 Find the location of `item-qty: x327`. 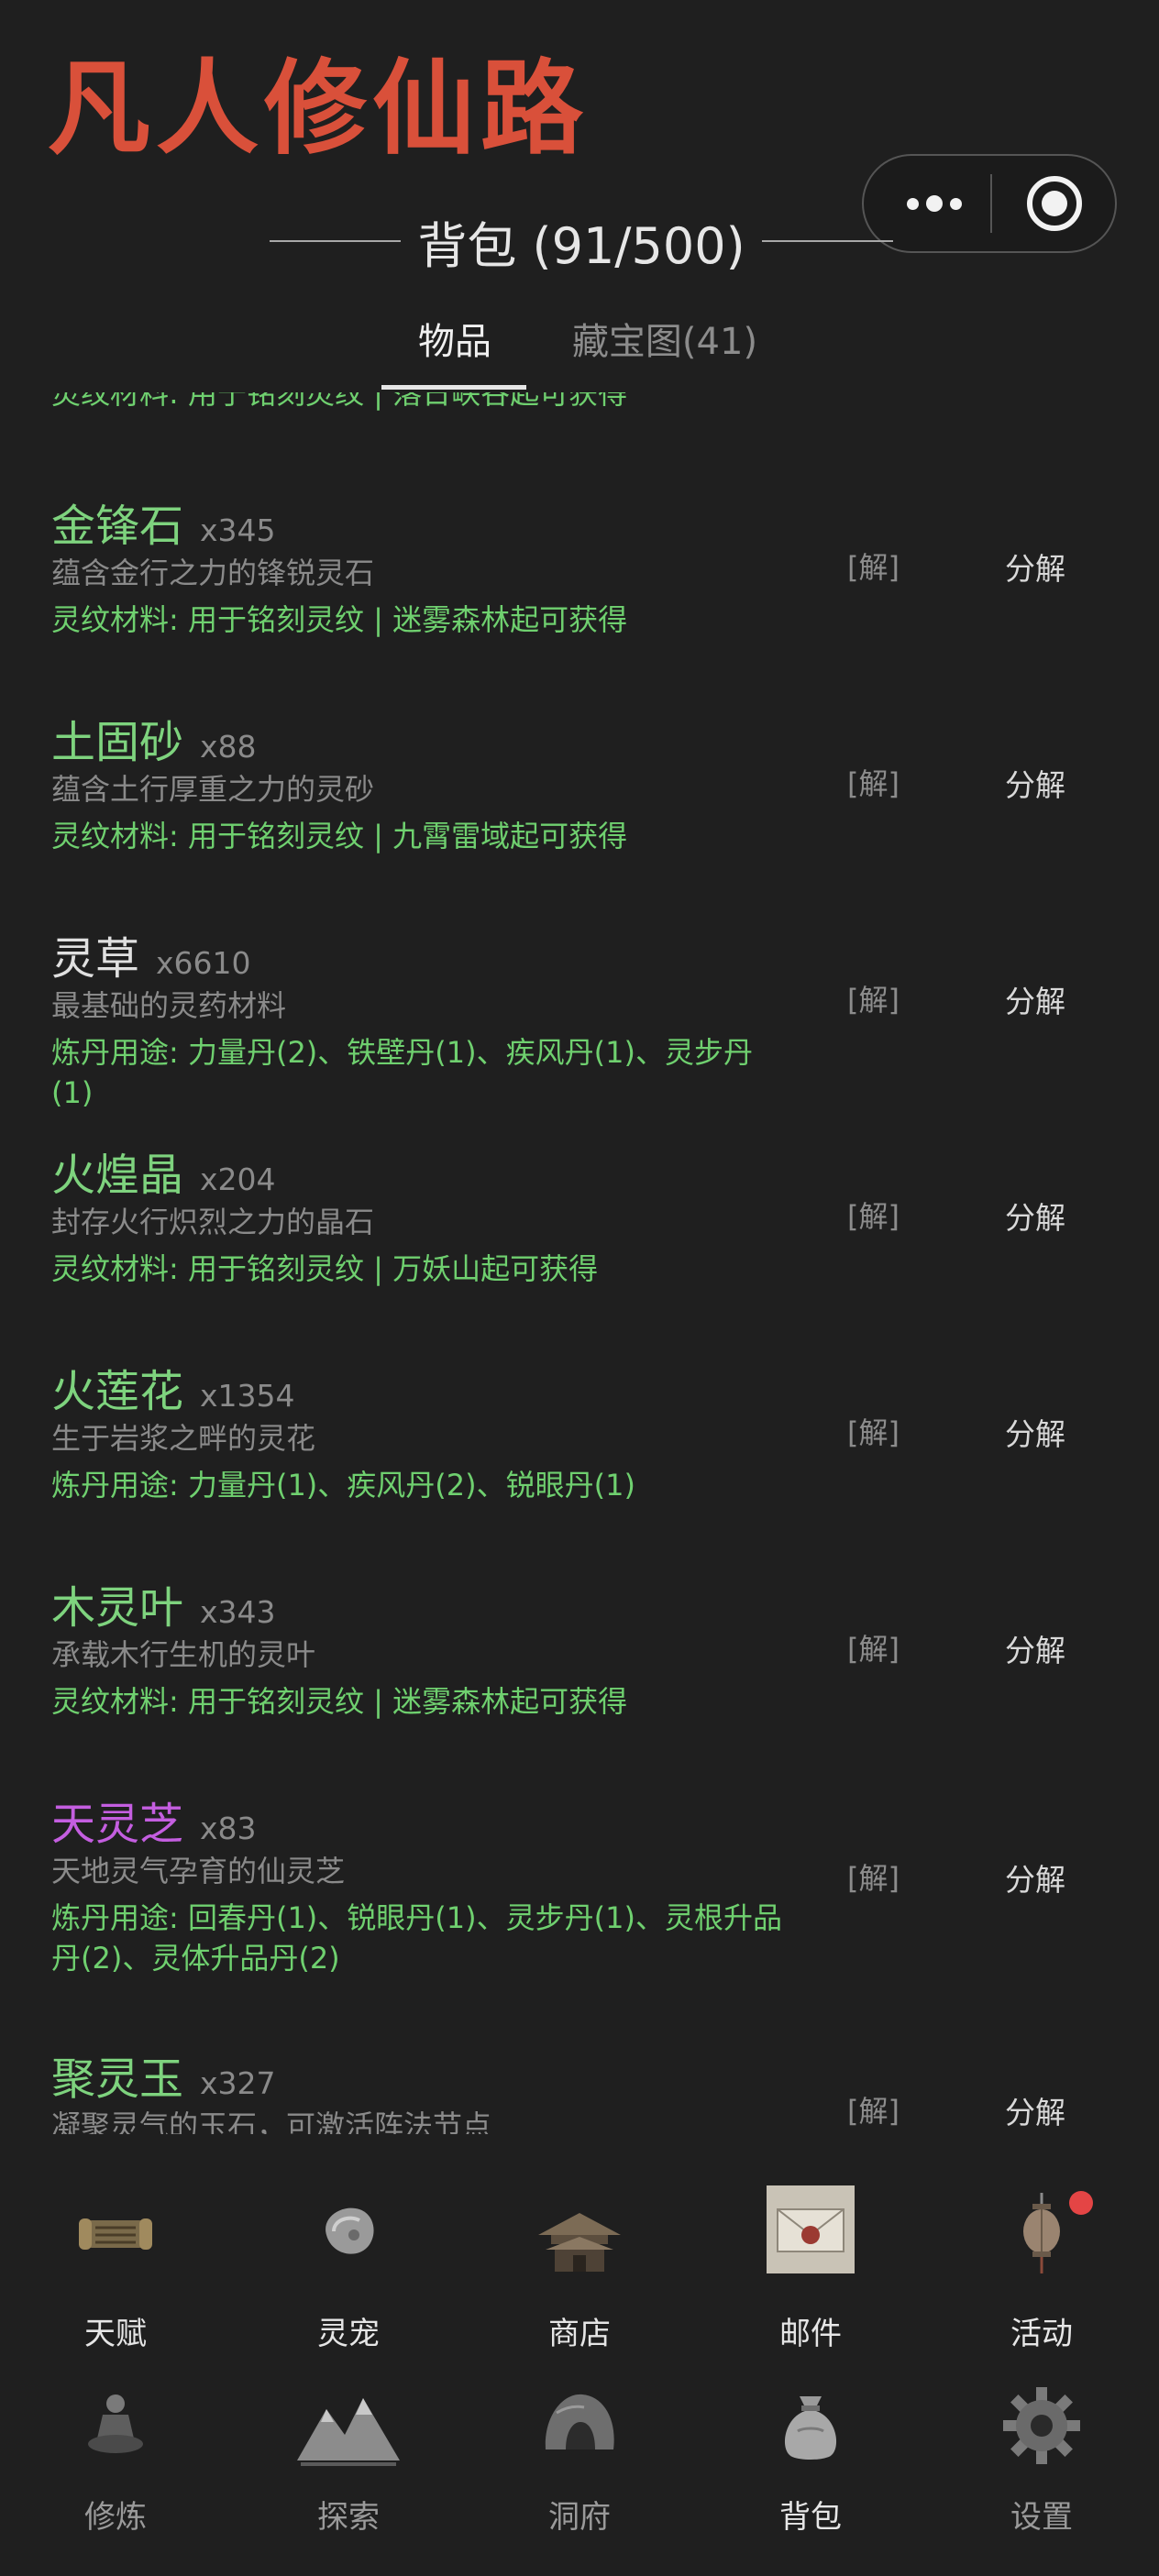

item-qty: x327 is located at coordinates (238, 2083).